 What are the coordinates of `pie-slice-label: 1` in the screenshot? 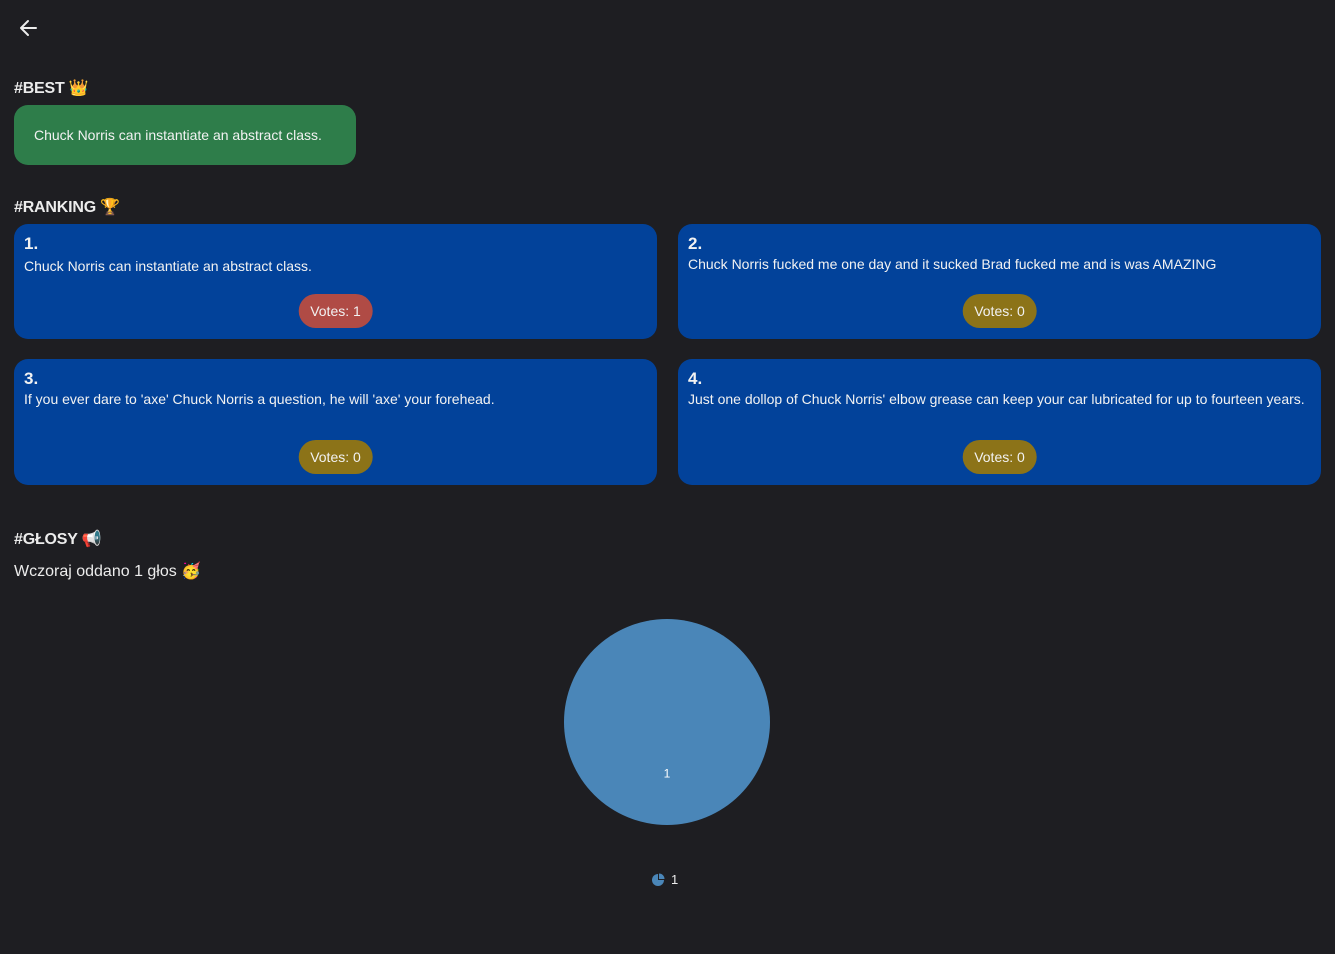 It's located at (667, 774).